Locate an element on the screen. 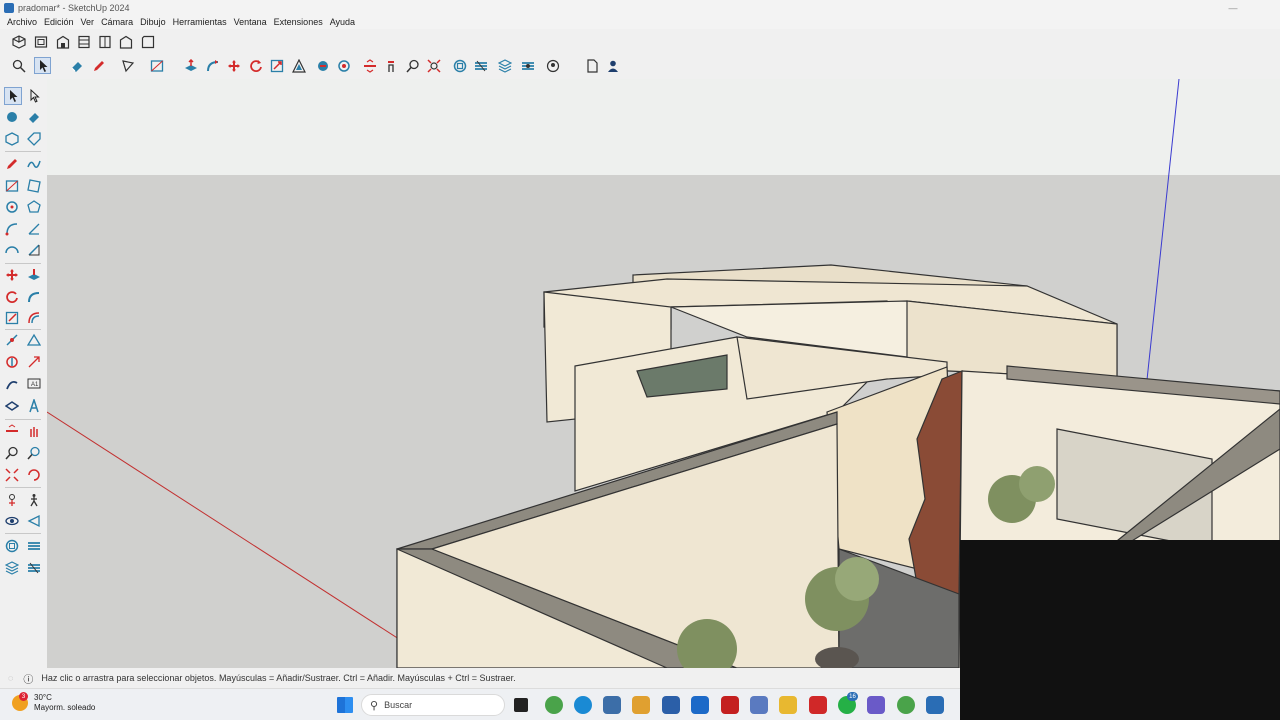 The width and height of the screenshot is (1280, 720). eraser-icon is located at coordinates (76, 65).